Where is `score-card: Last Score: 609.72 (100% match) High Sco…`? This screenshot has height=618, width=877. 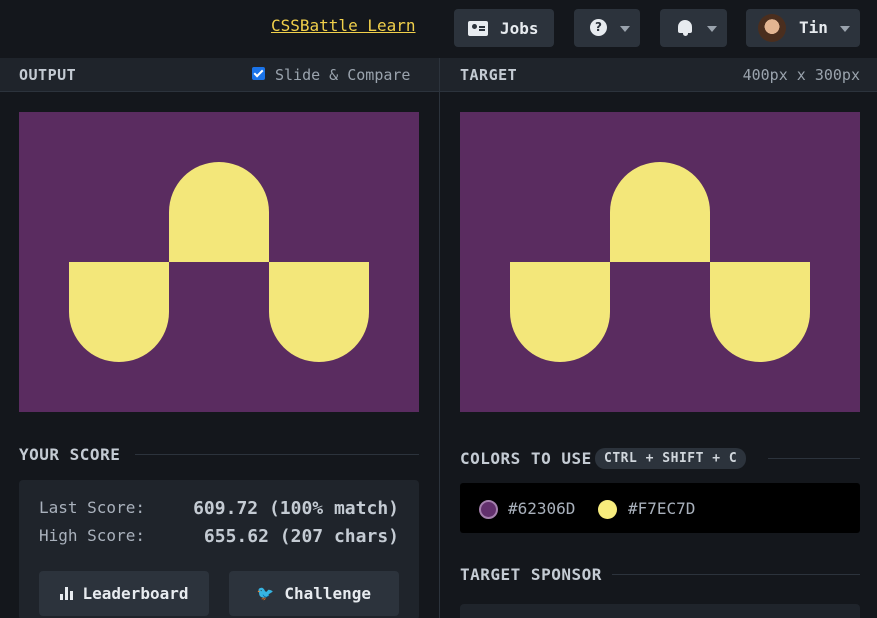
score-card: Last Score: 609.72 (100% match) High Sco… is located at coordinates (219, 549).